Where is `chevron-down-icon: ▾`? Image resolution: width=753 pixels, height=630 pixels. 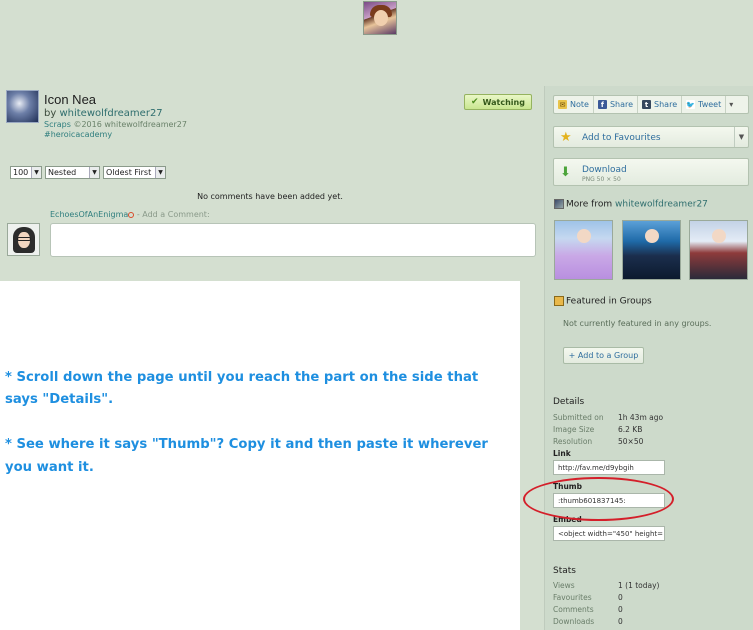 chevron-down-icon: ▾ is located at coordinates (731, 104).